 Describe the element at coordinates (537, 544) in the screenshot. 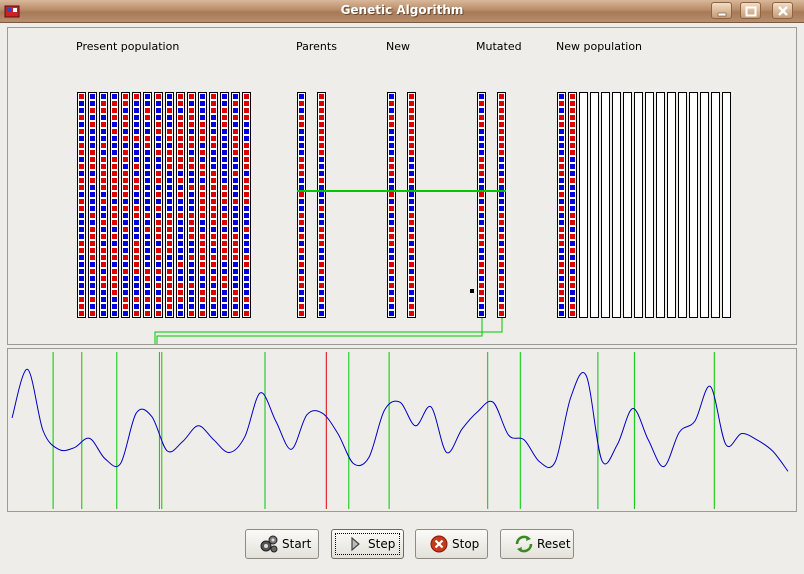

I see `reset-button: Reset` at that location.